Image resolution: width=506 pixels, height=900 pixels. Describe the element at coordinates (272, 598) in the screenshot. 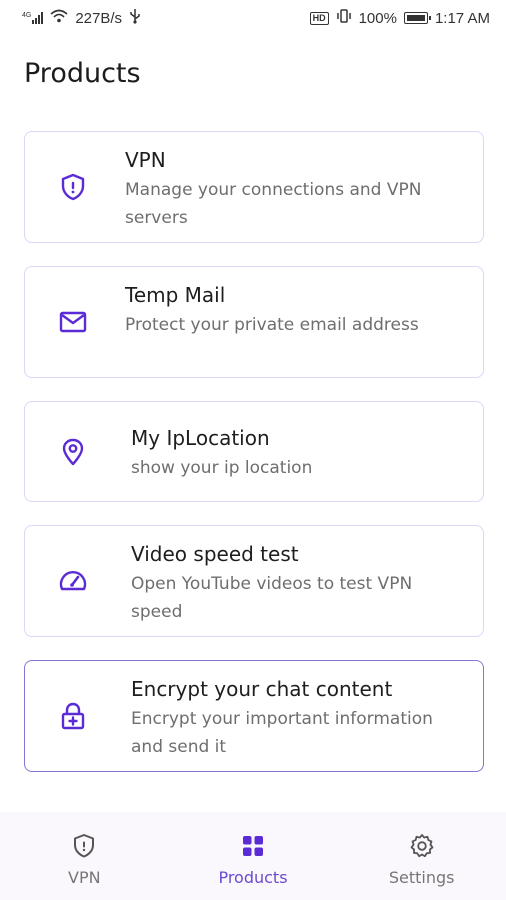

I see `product-description: Open YouTube videos to test VPN speed` at that location.